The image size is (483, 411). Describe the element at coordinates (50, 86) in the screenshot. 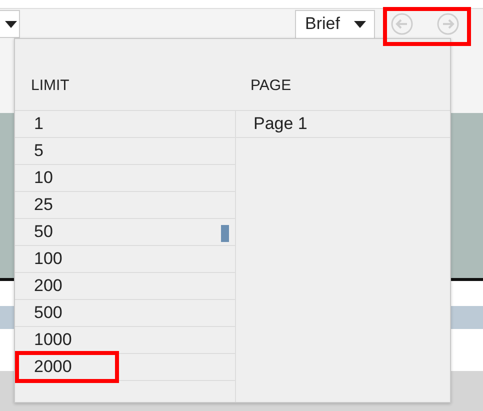

I see `column-header: LIMIT` at that location.